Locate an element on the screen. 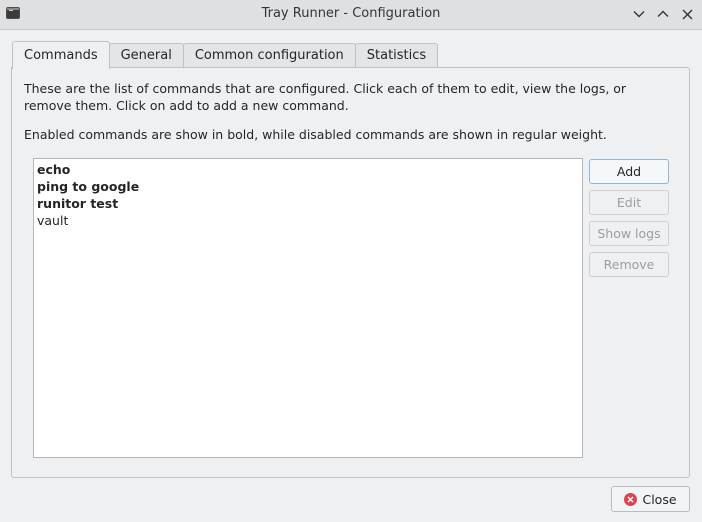 The image size is (702, 522). maximize-button is located at coordinates (663, 14).